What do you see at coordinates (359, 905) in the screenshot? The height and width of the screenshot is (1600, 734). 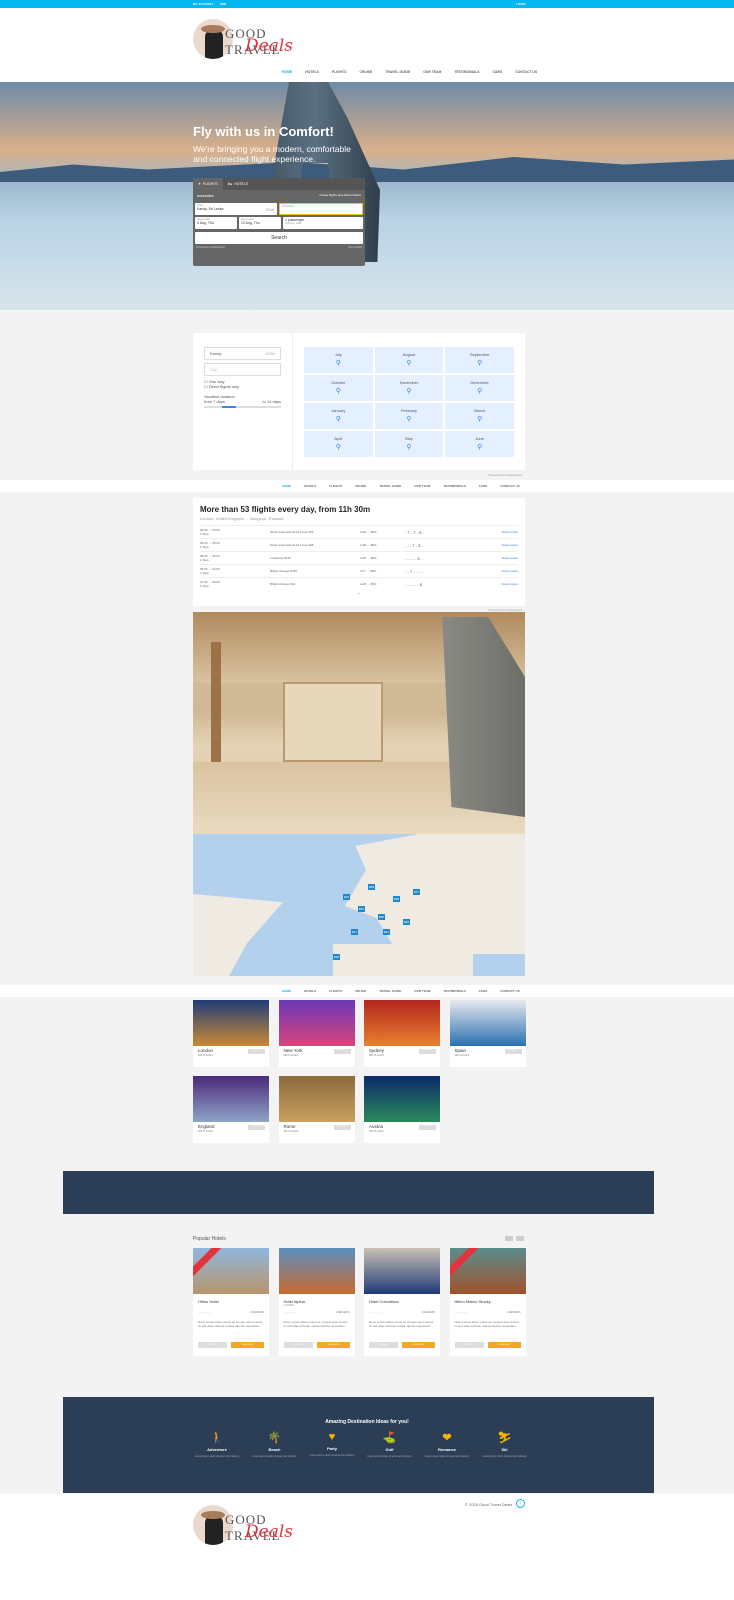 I see `price-map: $45 $63 $89 $55 $71 $42 $98 $60 $38 $77` at bounding box center [359, 905].